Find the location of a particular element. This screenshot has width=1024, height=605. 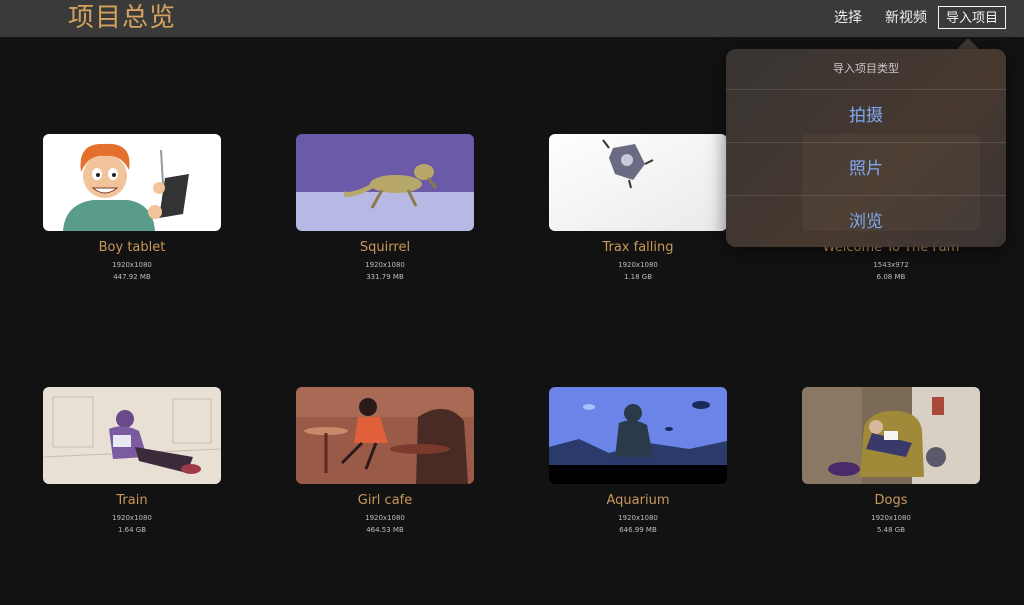

project-file-size: 646.99 MB is located at coordinates (638, 530).